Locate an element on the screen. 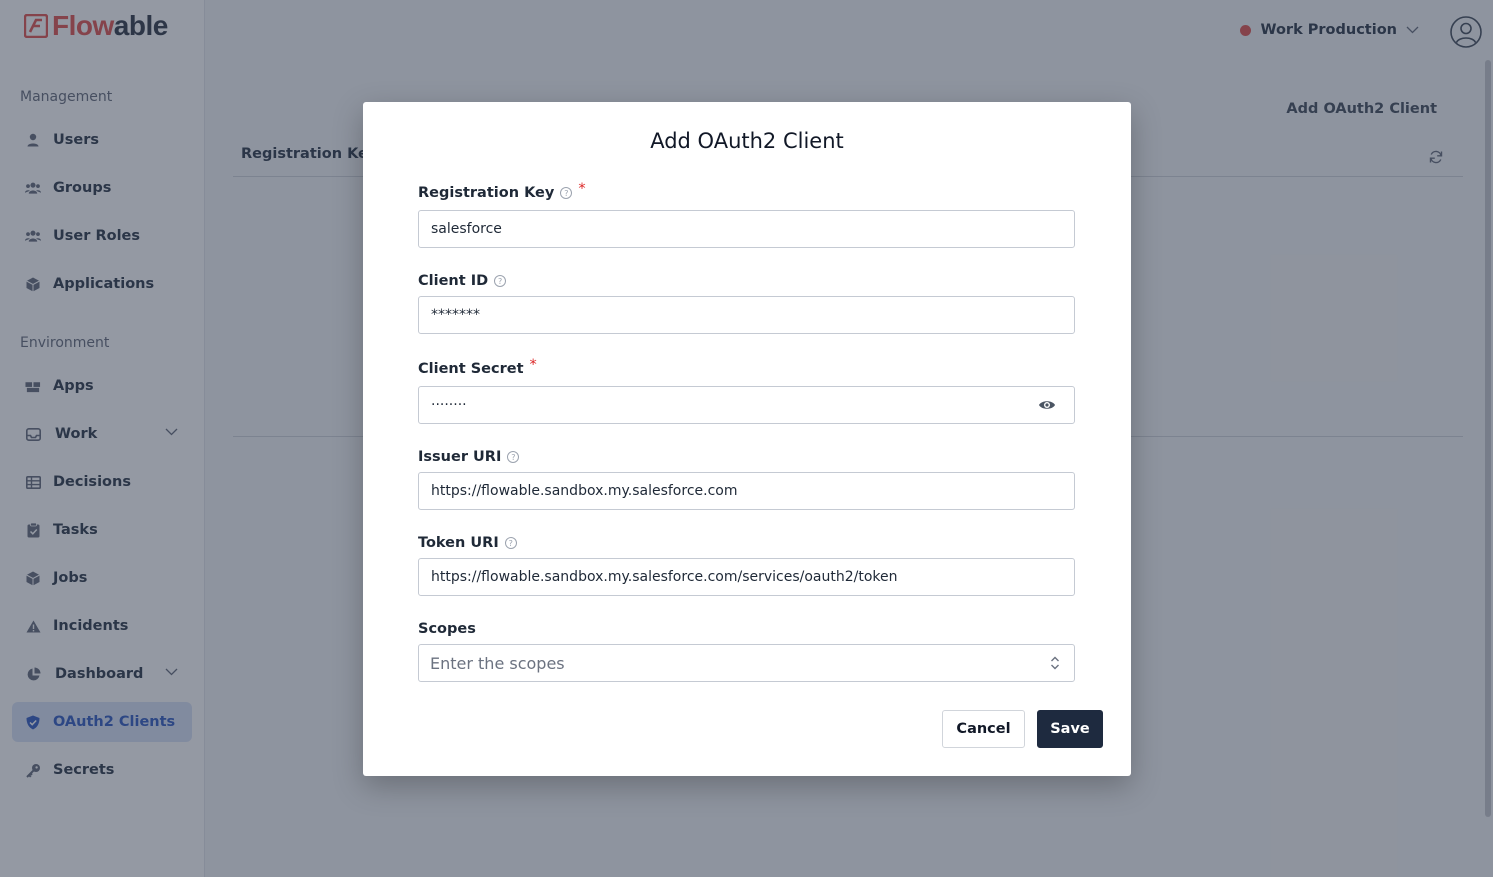 This screenshot has width=1493, height=877. label-text: Registration Key is located at coordinates (486, 193).